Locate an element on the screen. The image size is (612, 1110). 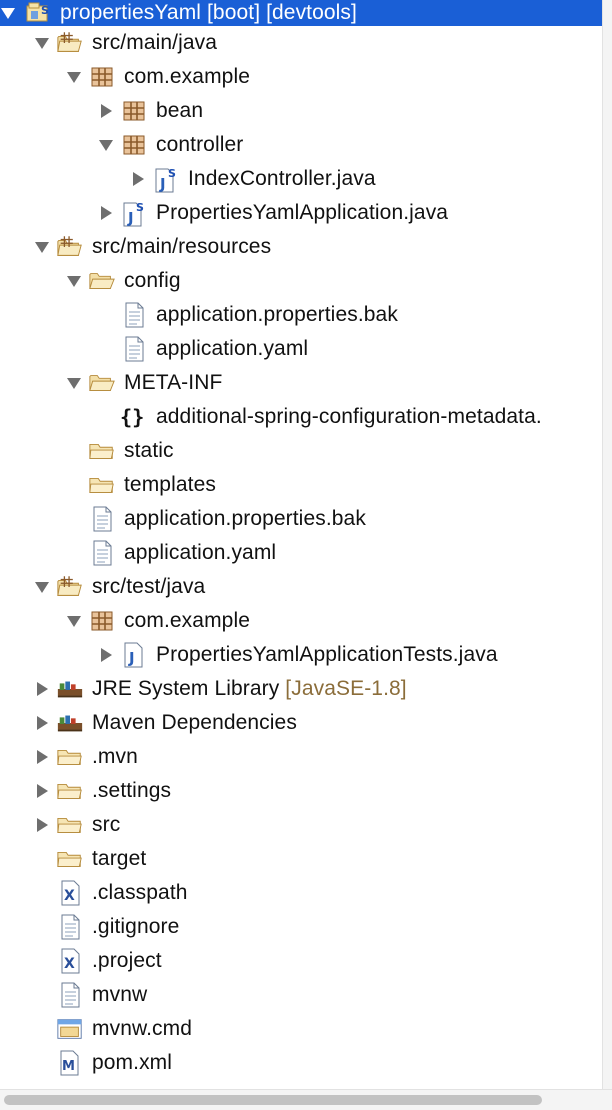
tree-item-gitignore: .gitignore is located at coordinates (301, 927).